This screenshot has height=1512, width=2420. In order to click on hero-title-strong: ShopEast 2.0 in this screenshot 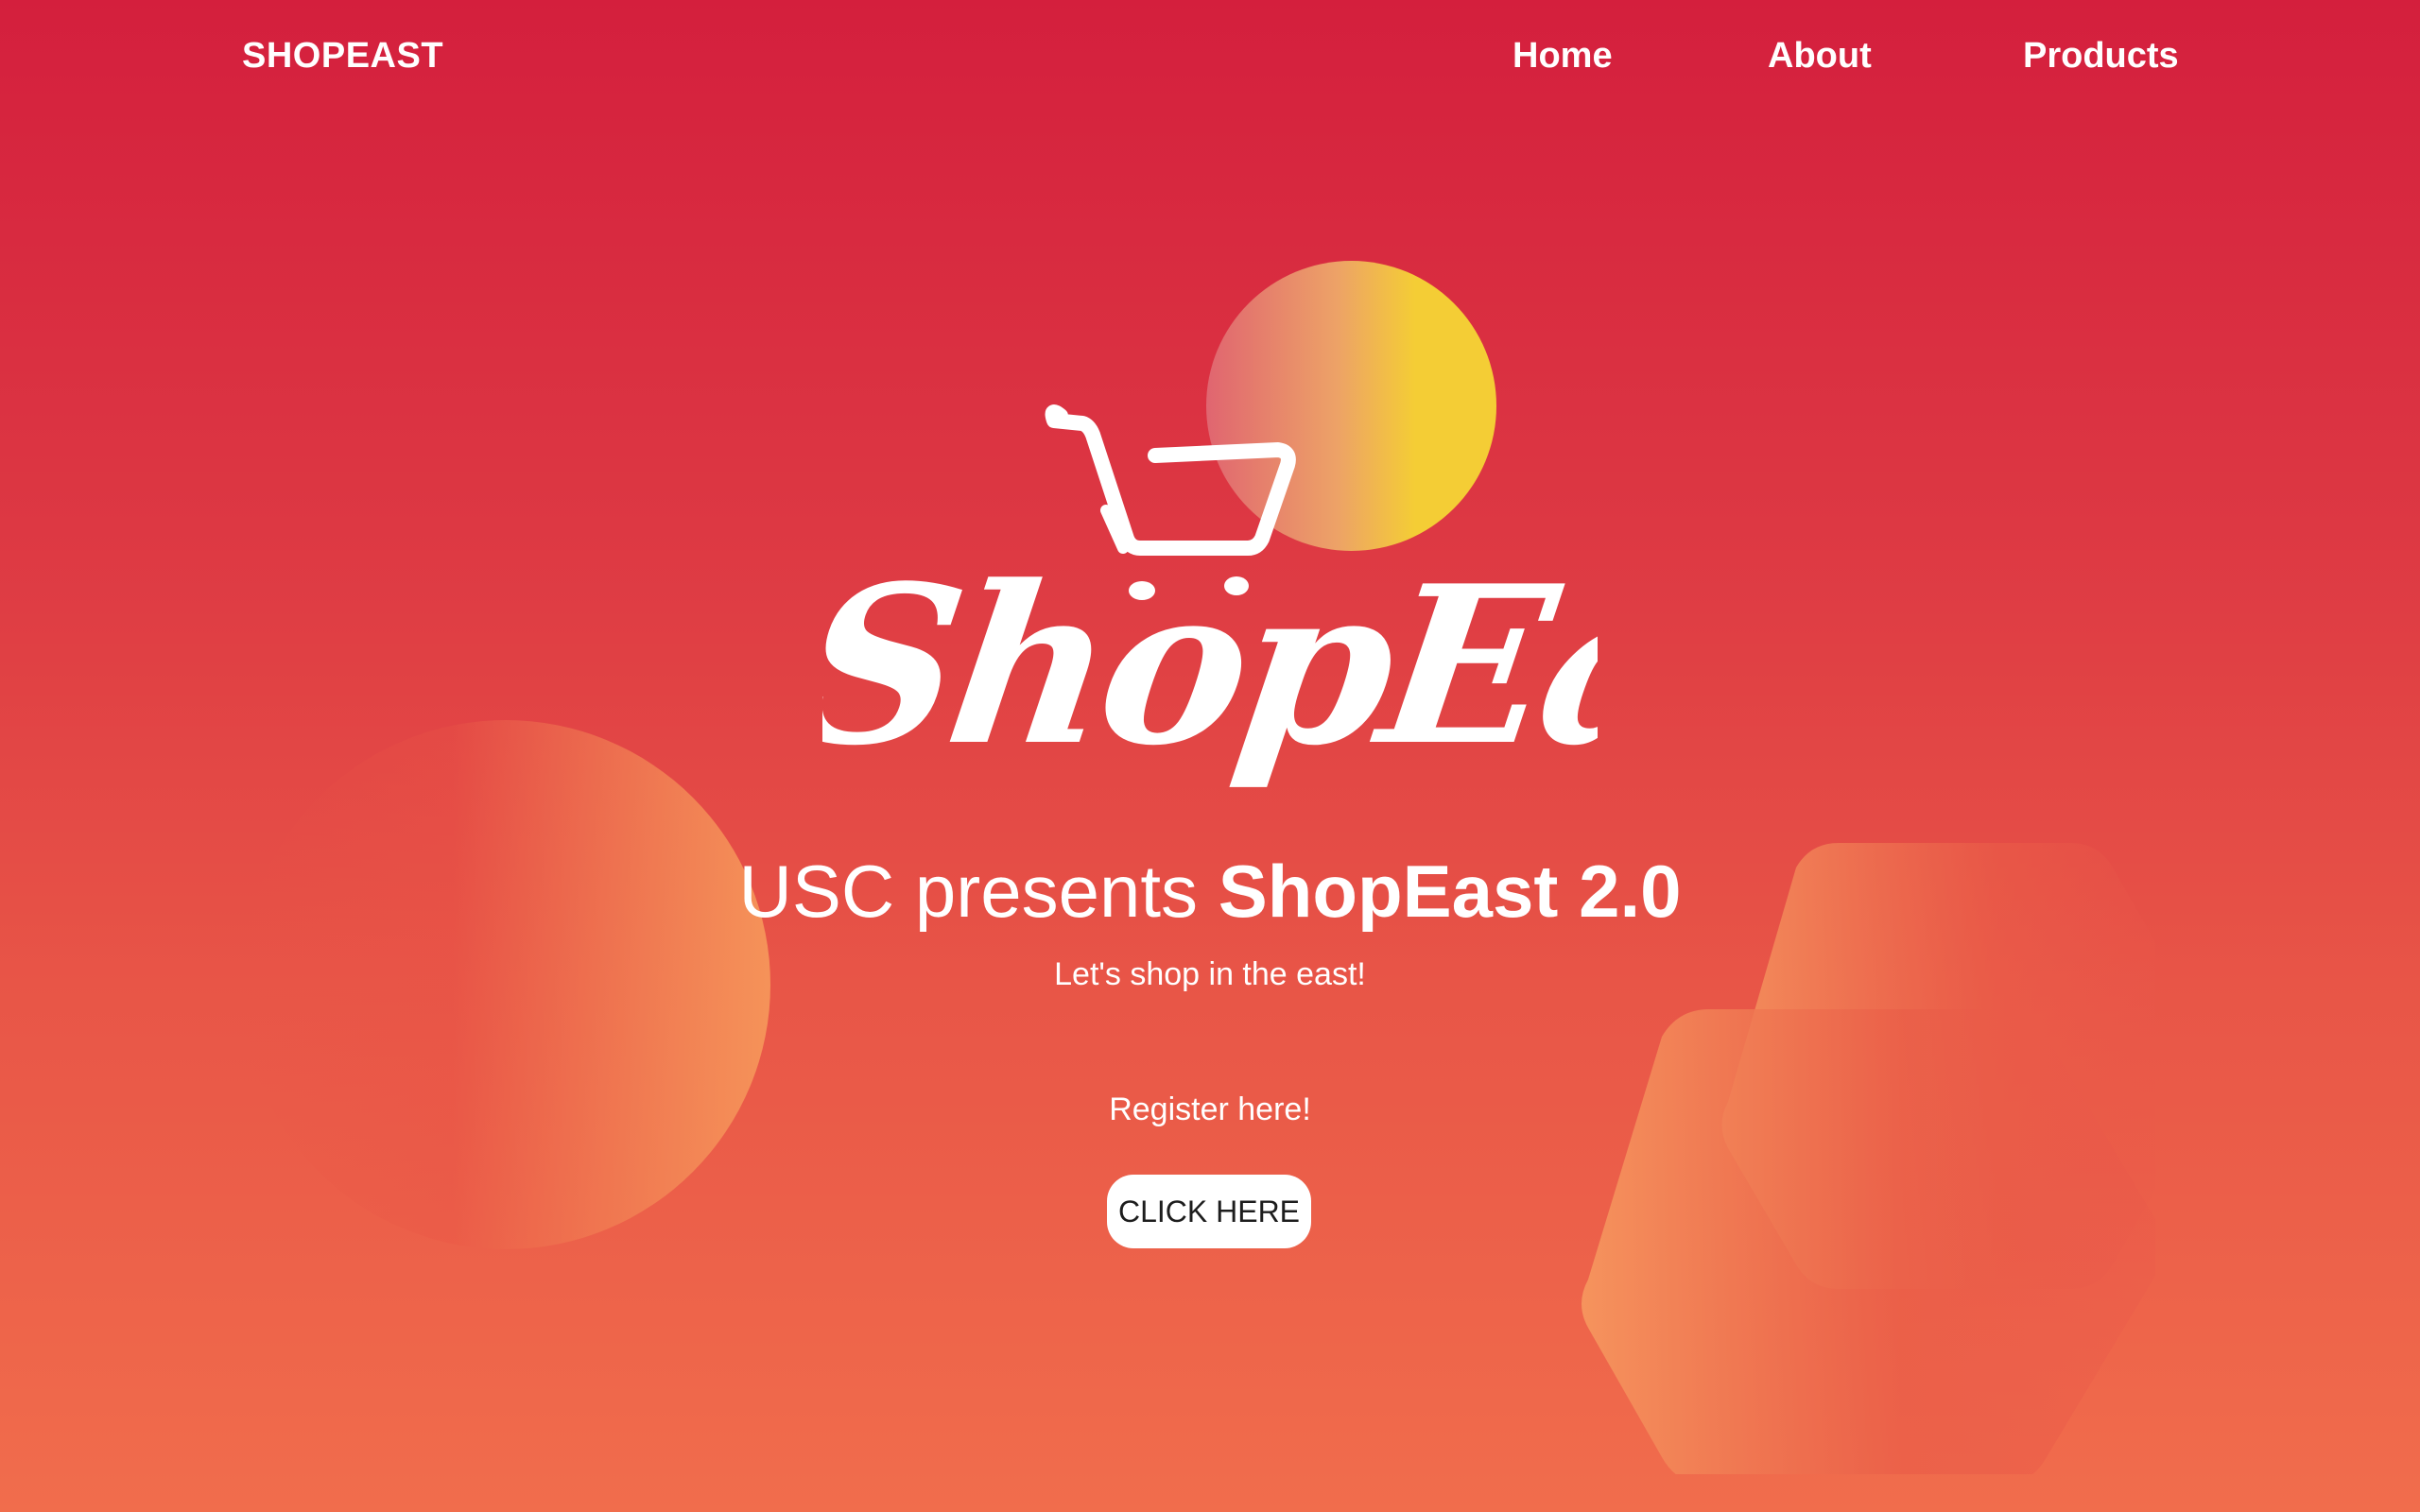, I will do `click(1450, 891)`.